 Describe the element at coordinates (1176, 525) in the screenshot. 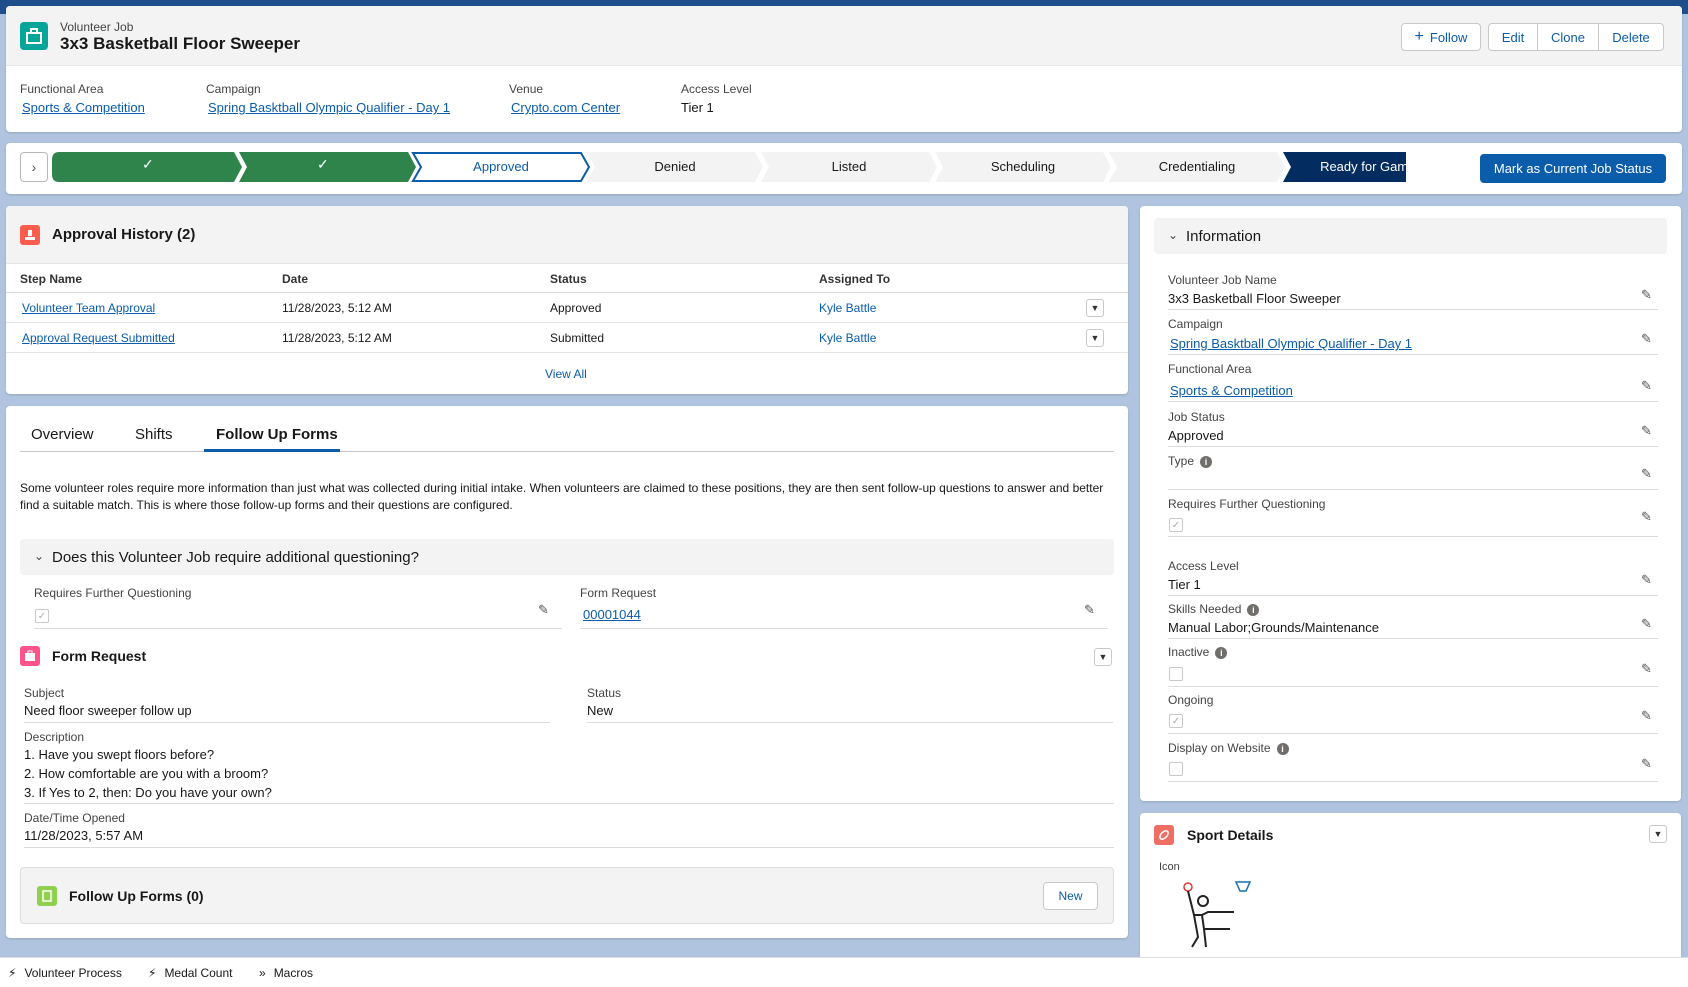

I see `rfq-checkbox: ✓` at that location.